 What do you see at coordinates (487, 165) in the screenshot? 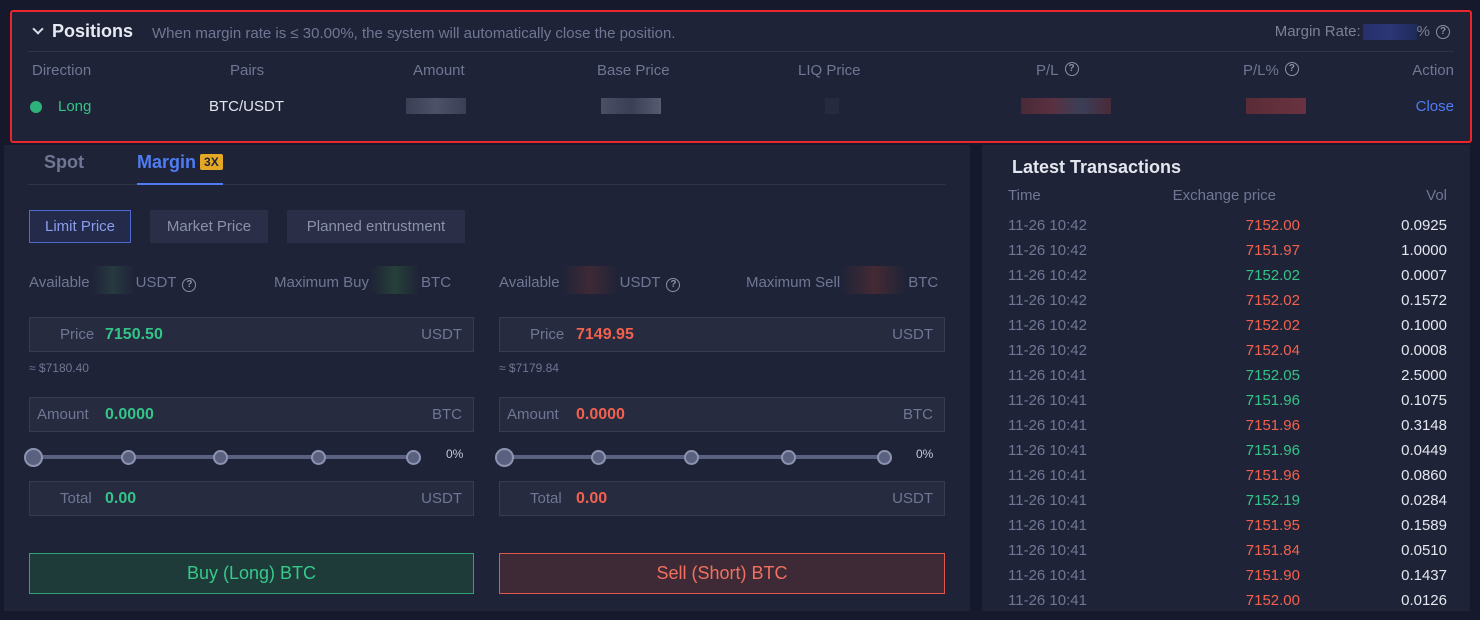
I see `trade-tabs: Spot Margin 3X` at bounding box center [487, 165].